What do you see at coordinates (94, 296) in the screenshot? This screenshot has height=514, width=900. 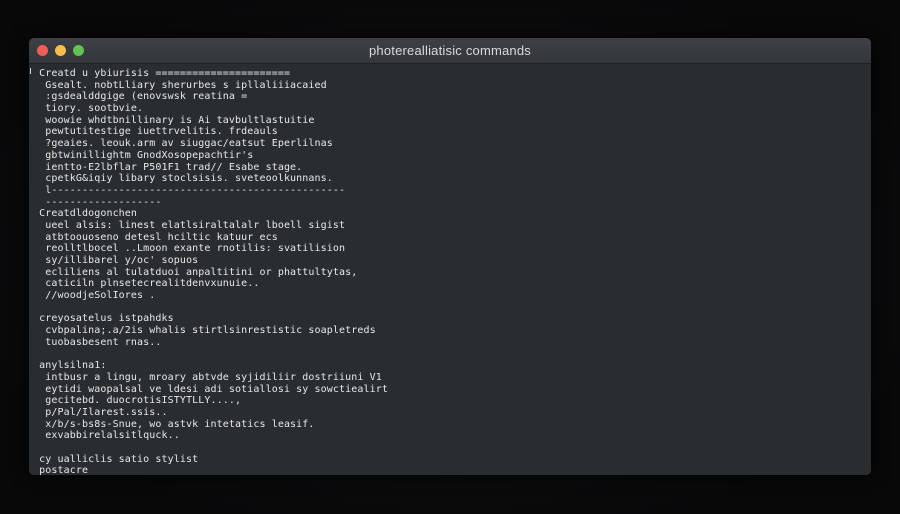 I see `terminal-line: //woodjeSolIores .` at bounding box center [94, 296].